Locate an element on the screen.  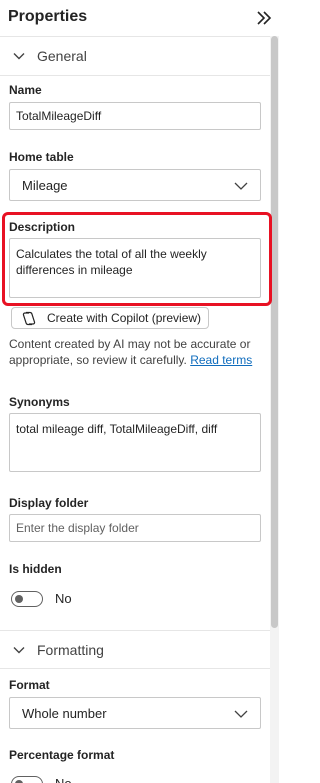
synonyms-label: Synonyms is located at coordinates (39, 402).